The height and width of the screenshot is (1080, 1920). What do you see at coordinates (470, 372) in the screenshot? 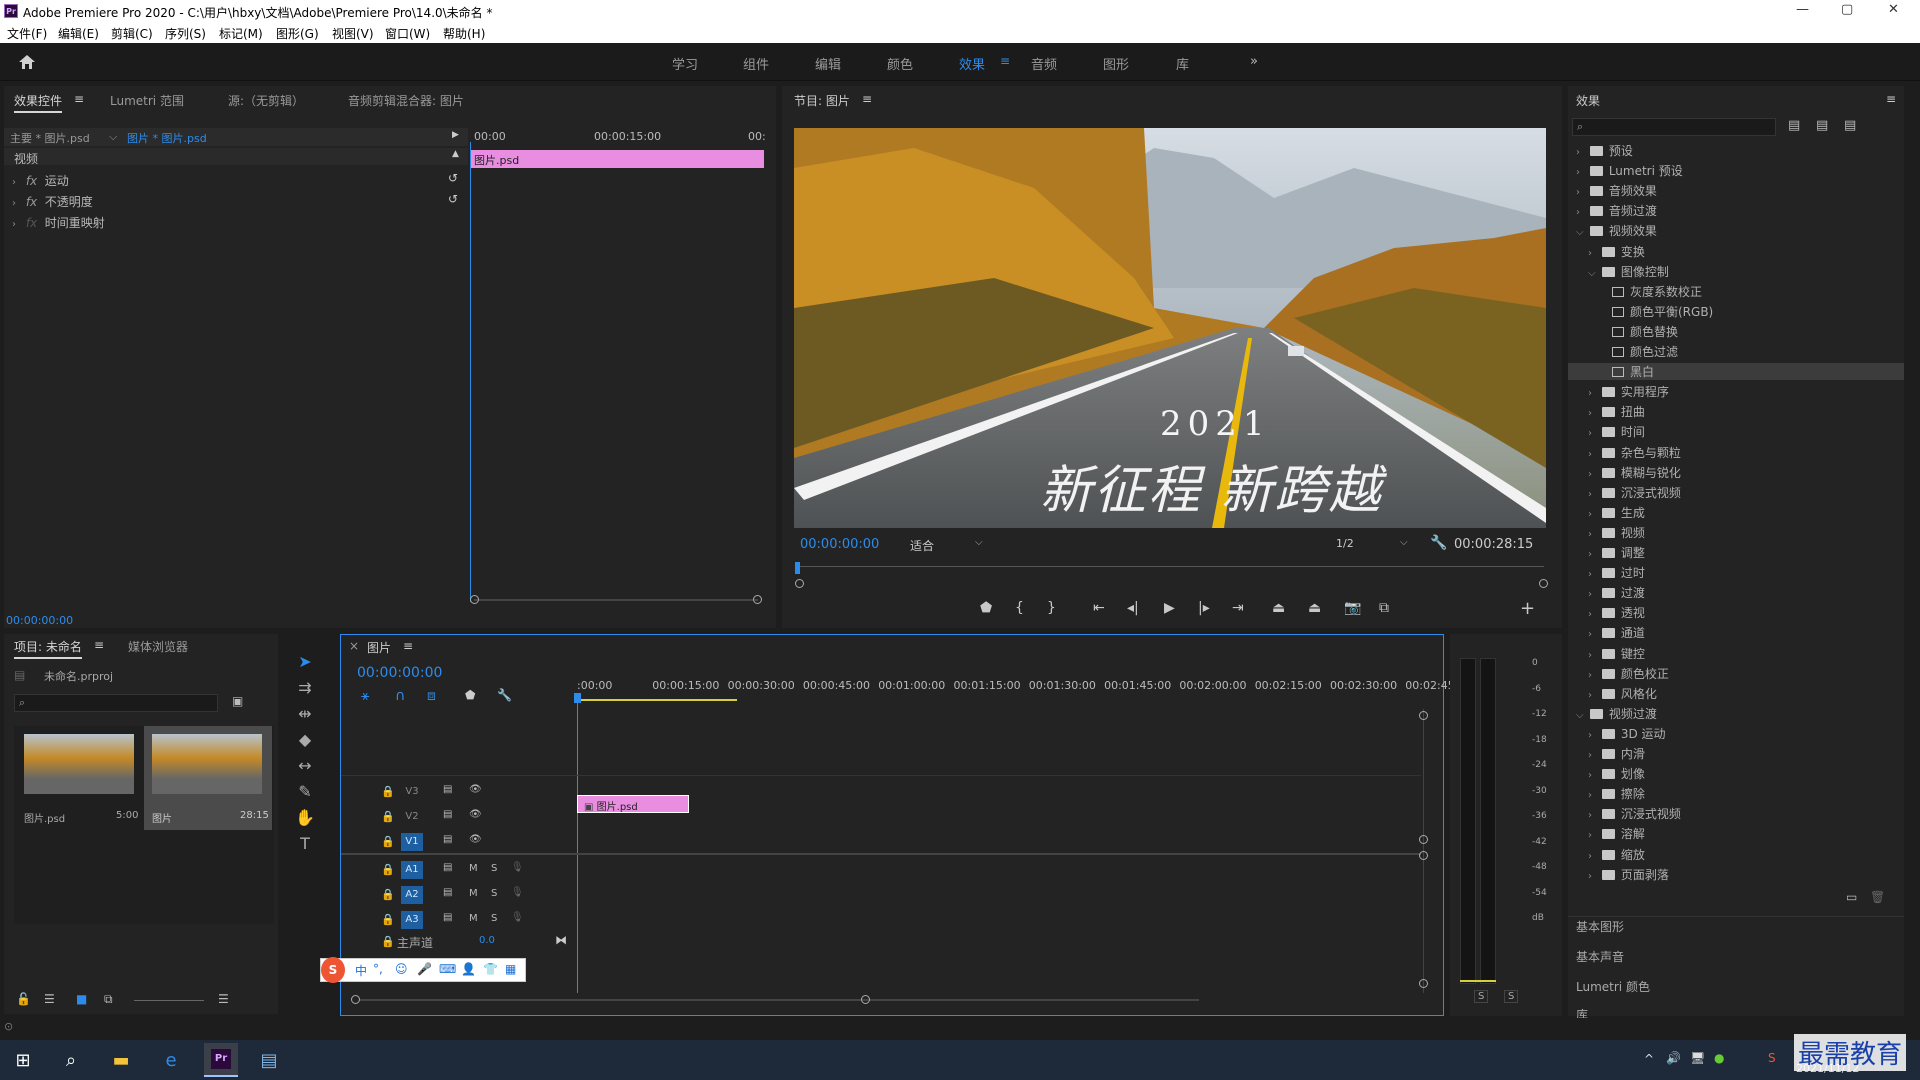
I see `ec-playhead` at bounding box center [470, 372].